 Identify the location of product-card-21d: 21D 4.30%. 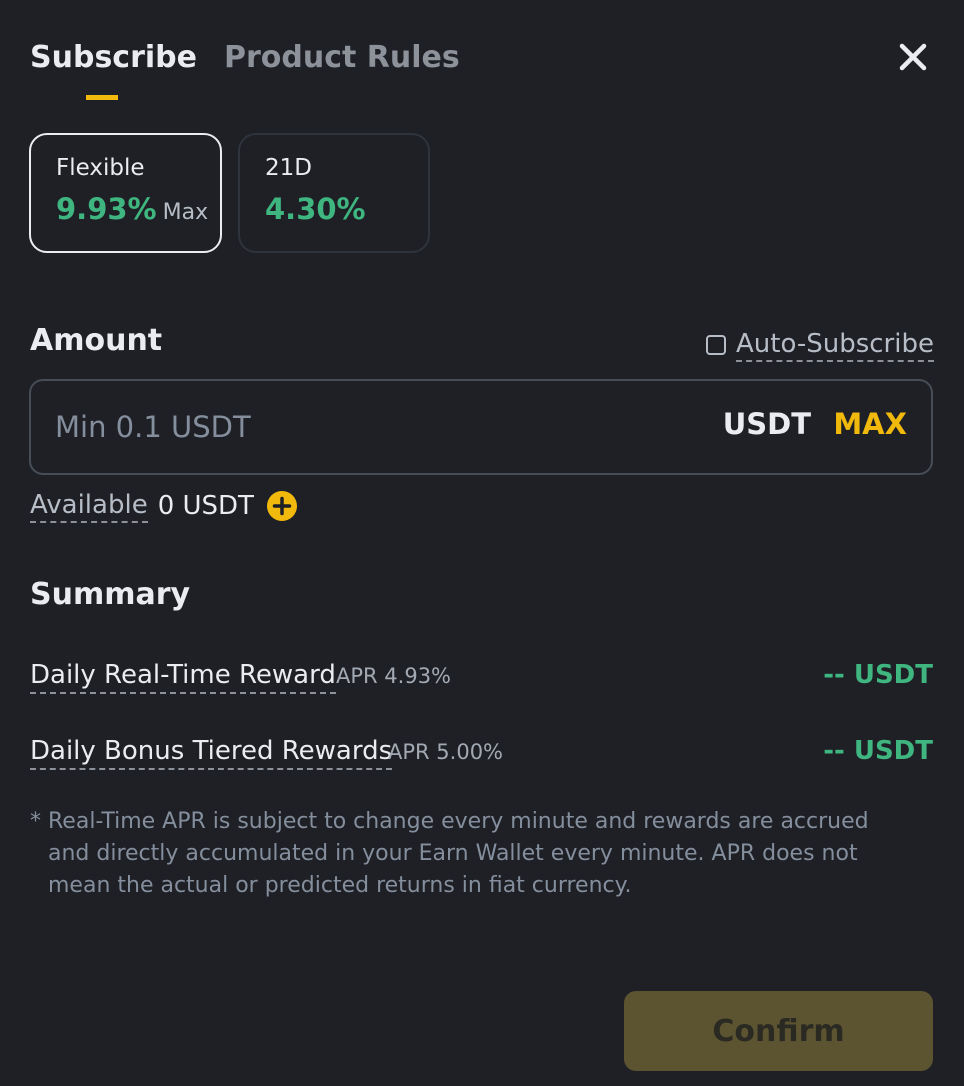
(334, 193).